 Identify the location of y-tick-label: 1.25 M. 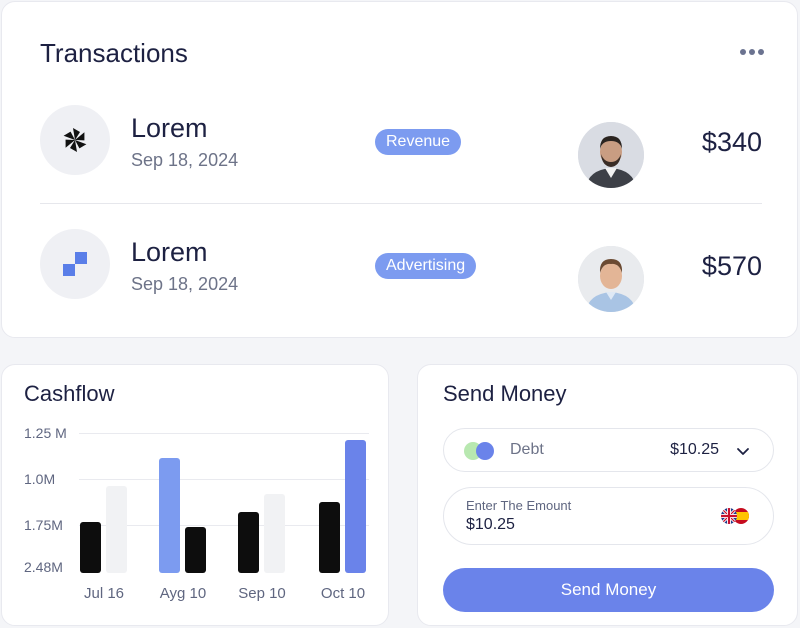
(45, 433).